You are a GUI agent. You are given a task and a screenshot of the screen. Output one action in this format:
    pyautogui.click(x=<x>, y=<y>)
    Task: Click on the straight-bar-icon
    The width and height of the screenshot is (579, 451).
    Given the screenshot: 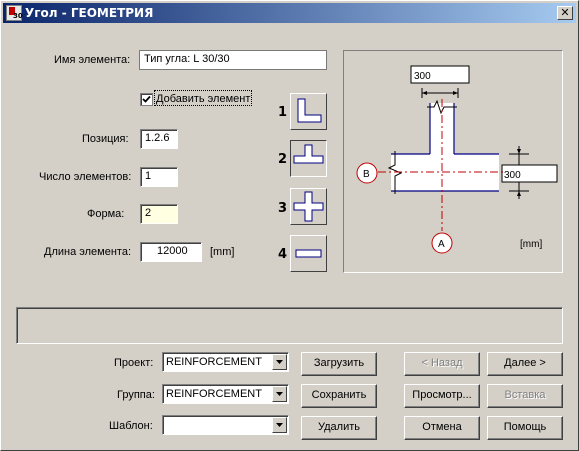 What is the action you would take?
    pyautogui.click(x=308, y=253)
    